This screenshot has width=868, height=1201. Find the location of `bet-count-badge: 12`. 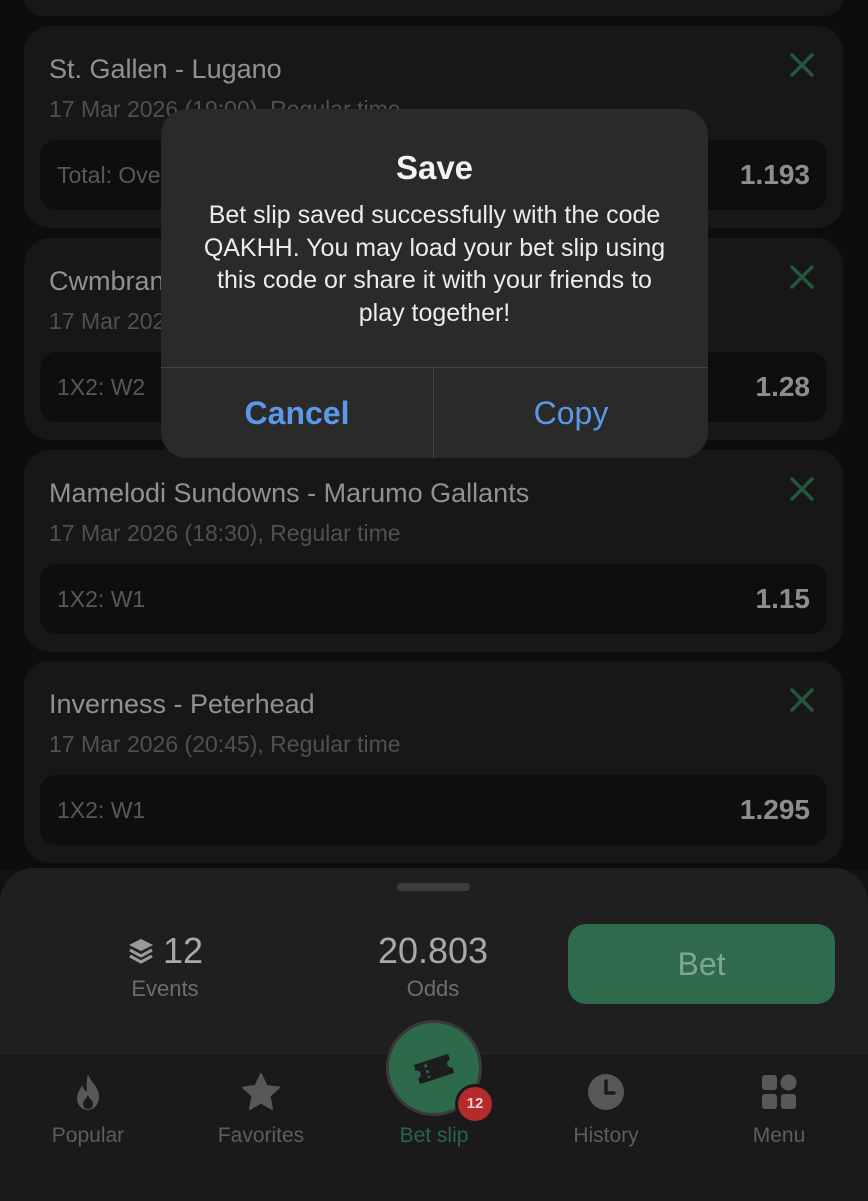

bet-count-badge: 12 is located at coordinates (475, 1104).